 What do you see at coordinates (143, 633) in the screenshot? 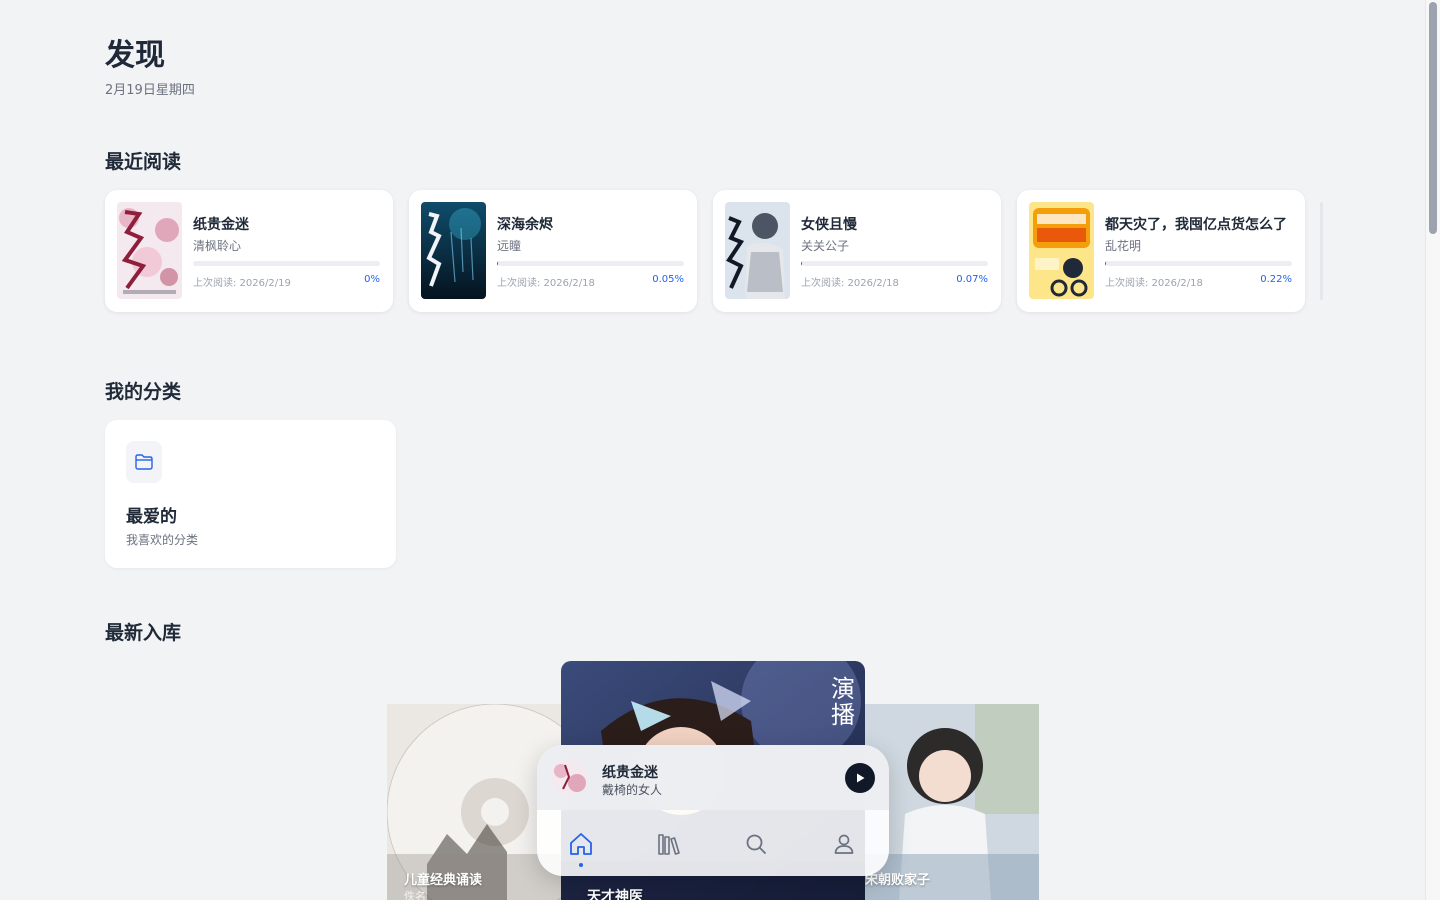
I see `section-title-newest: 最新入库` at bounding box center [143, 633].